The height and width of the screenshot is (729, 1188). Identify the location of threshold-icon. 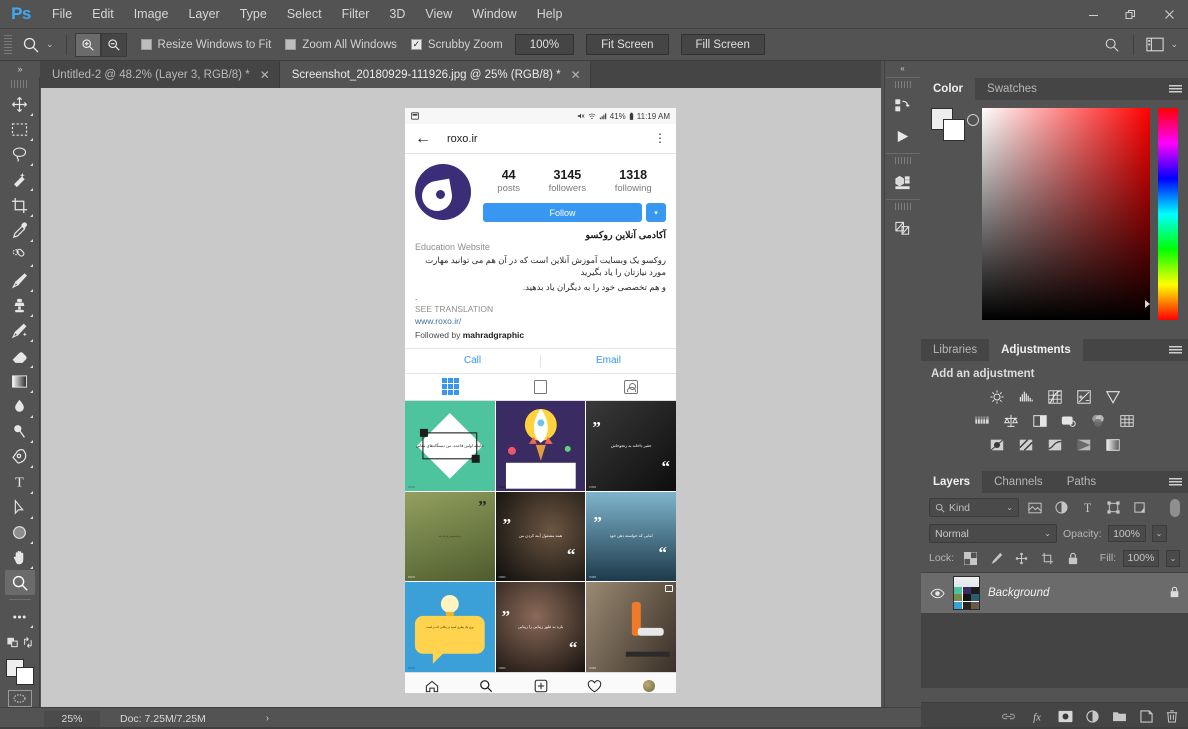
(1055, 445).